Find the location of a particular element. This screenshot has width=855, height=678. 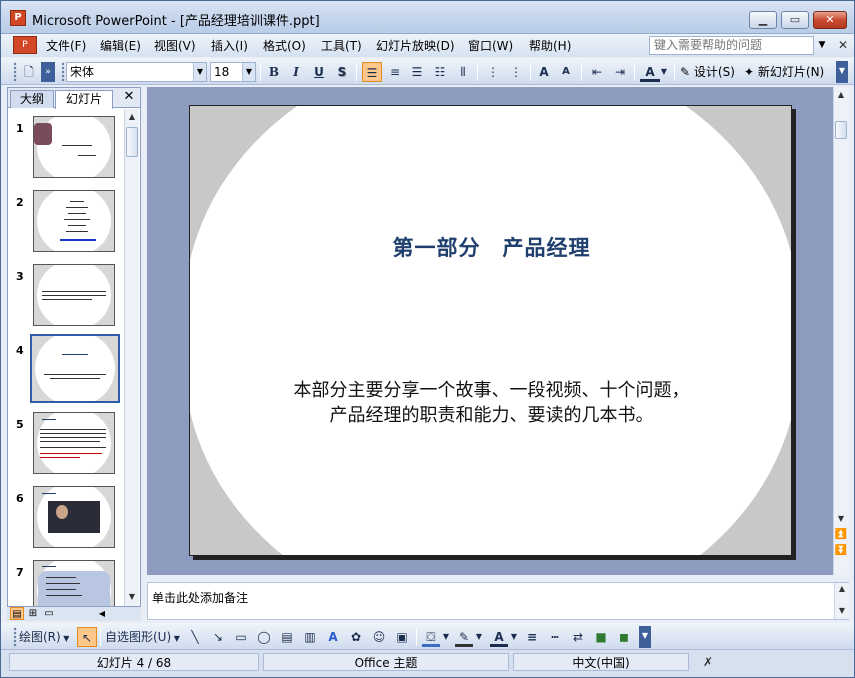

slide-thumbnail: 2 is located at coordinates (66, 223).